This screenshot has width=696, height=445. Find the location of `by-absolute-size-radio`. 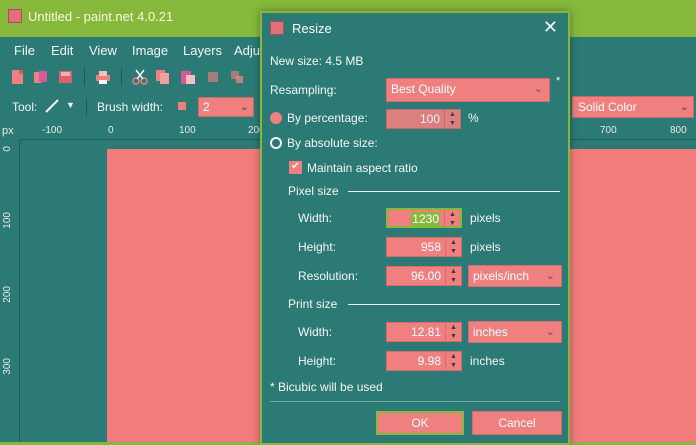

by-absolute-size-radio is located at coordinates (276, 143).